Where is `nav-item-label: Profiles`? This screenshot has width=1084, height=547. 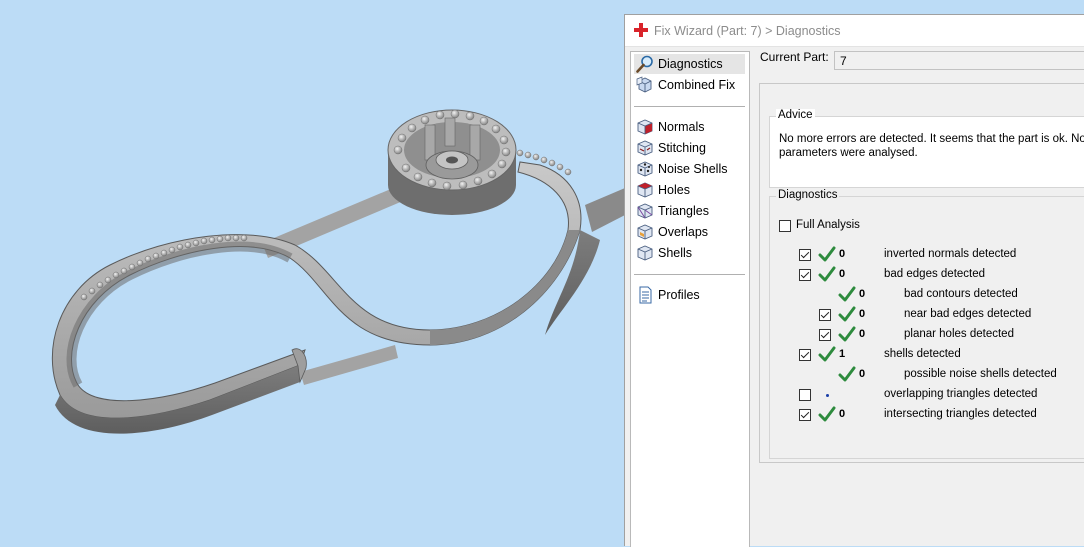
nav-item-label: Profiles is located at coordinates (679, 295).